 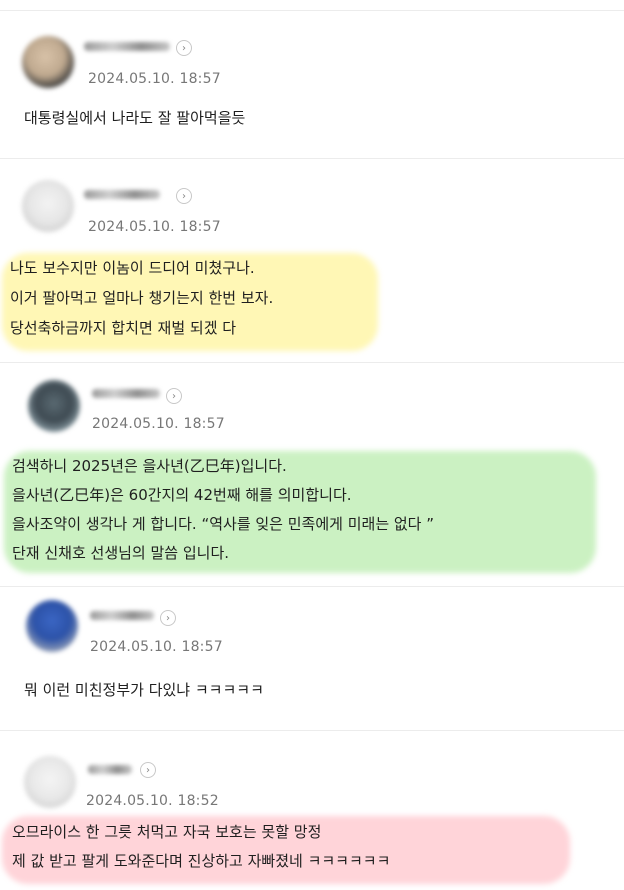 What do you see at coordinates (142, 298) in the screenshot?
I see `comment-text: 이거 팔아먹고 얼마나 챙기는지 한번 보자.` at bounding box center [142, 298].